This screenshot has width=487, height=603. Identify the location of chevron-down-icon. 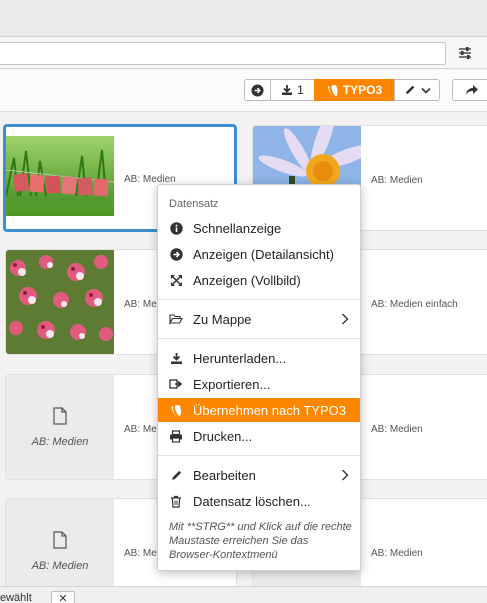
(425, 90).